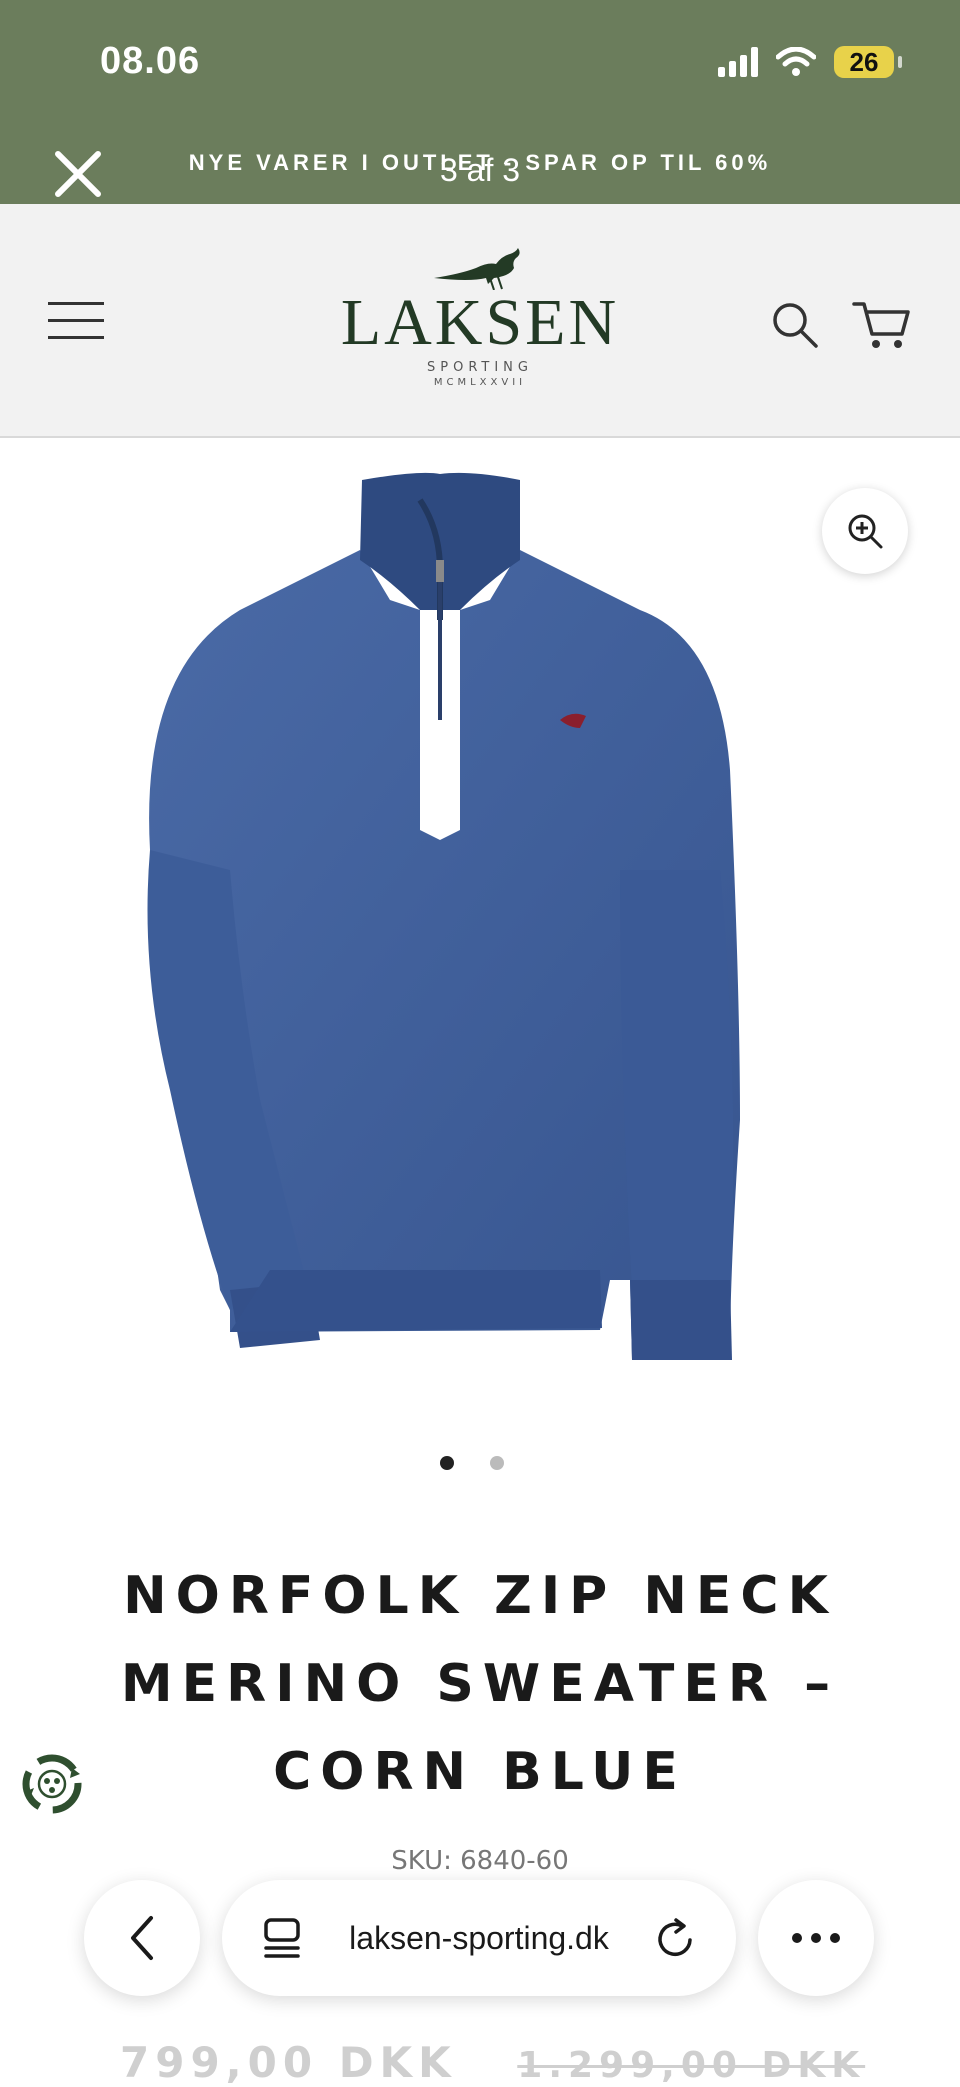 The width and height of the screenshot is (960, 2087). What do you see at coordinates (472, 1463) in the screenshot?
I see `image-carousel-dots` at bounding box center [472, 1463].